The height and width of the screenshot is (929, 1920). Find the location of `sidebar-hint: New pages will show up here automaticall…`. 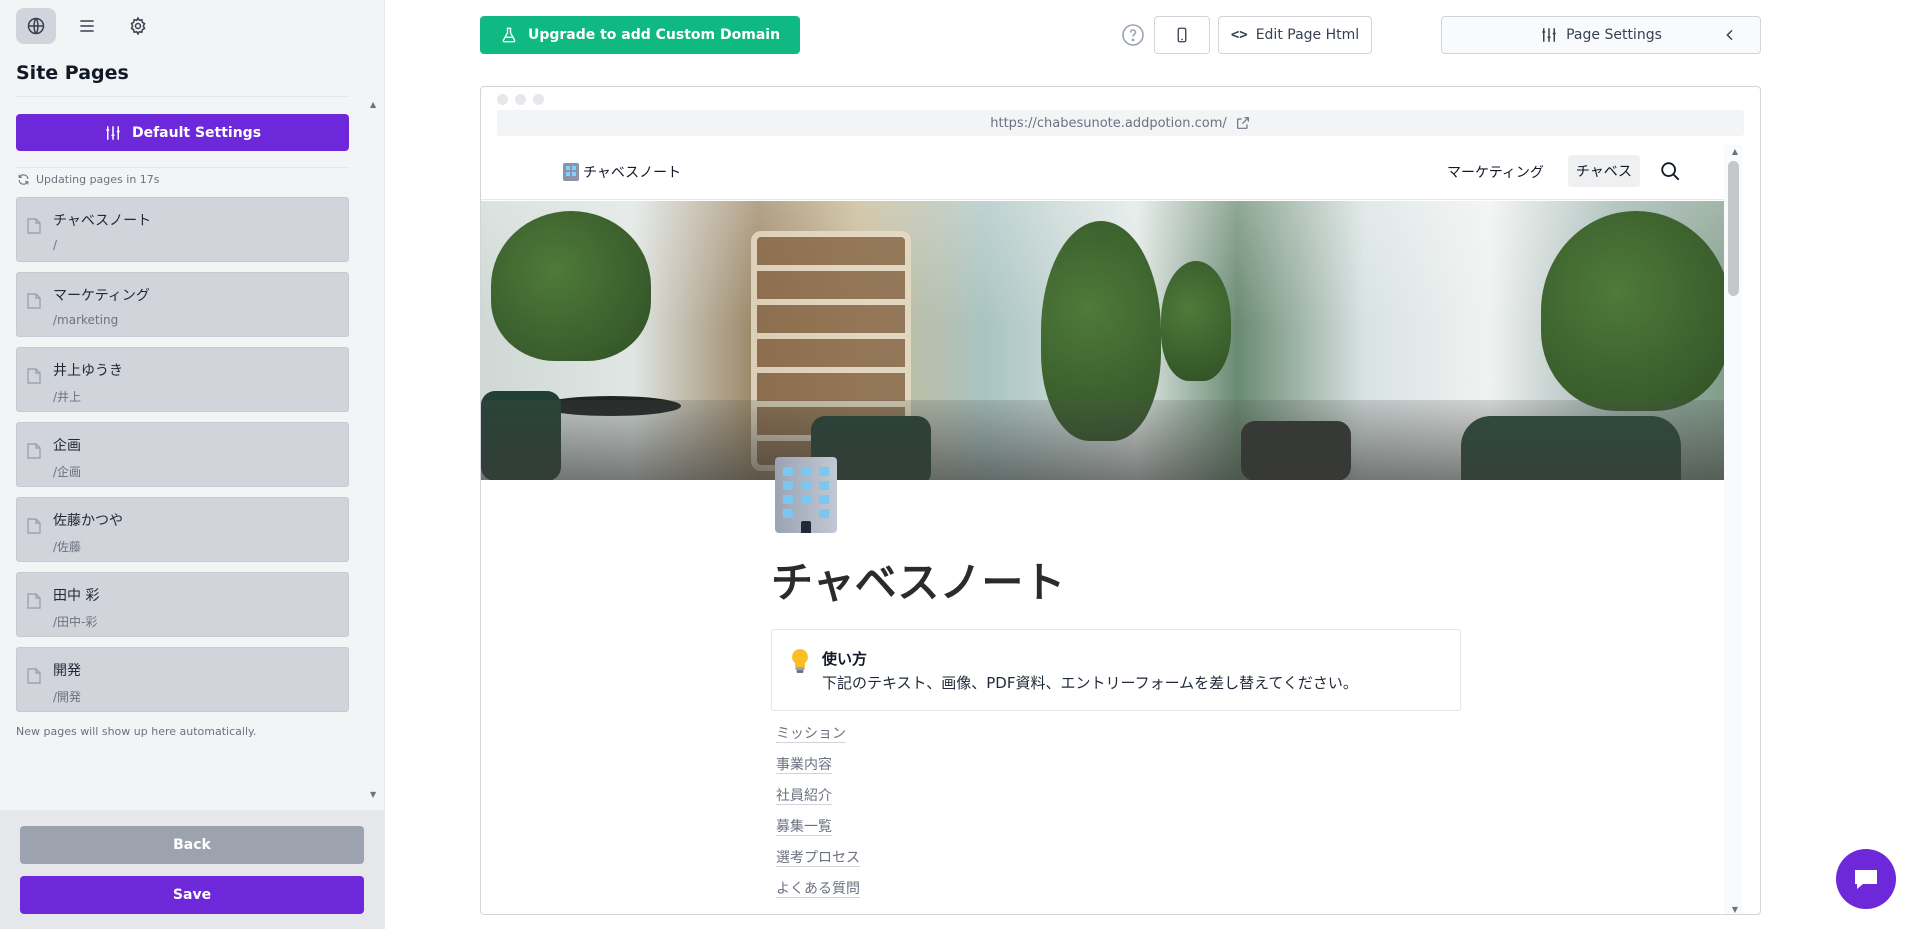

sidebar-hint: New pages will show up here automaticall… is located at coordinates (136, 731).